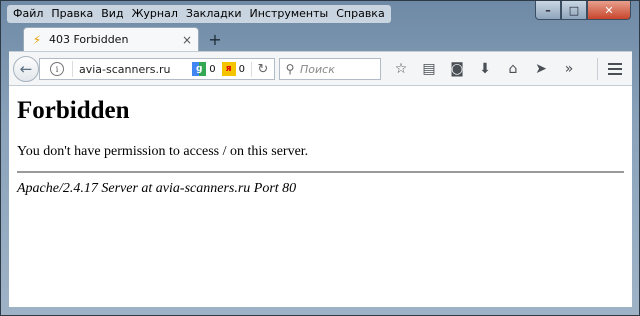  Describe the element at coordinates (57, 69) in the screenshot. I see `info-icon: i` at that location.